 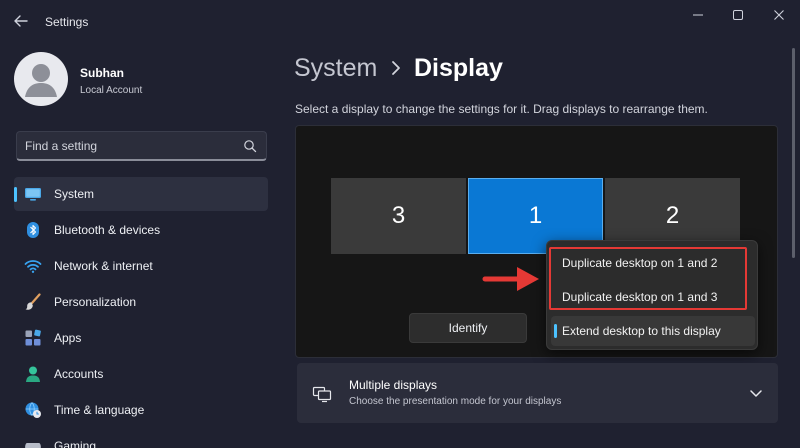 What do you see at coordinates (250, 146) in the screenshot?
I see `search-icon` at bounding box center [250, 146].